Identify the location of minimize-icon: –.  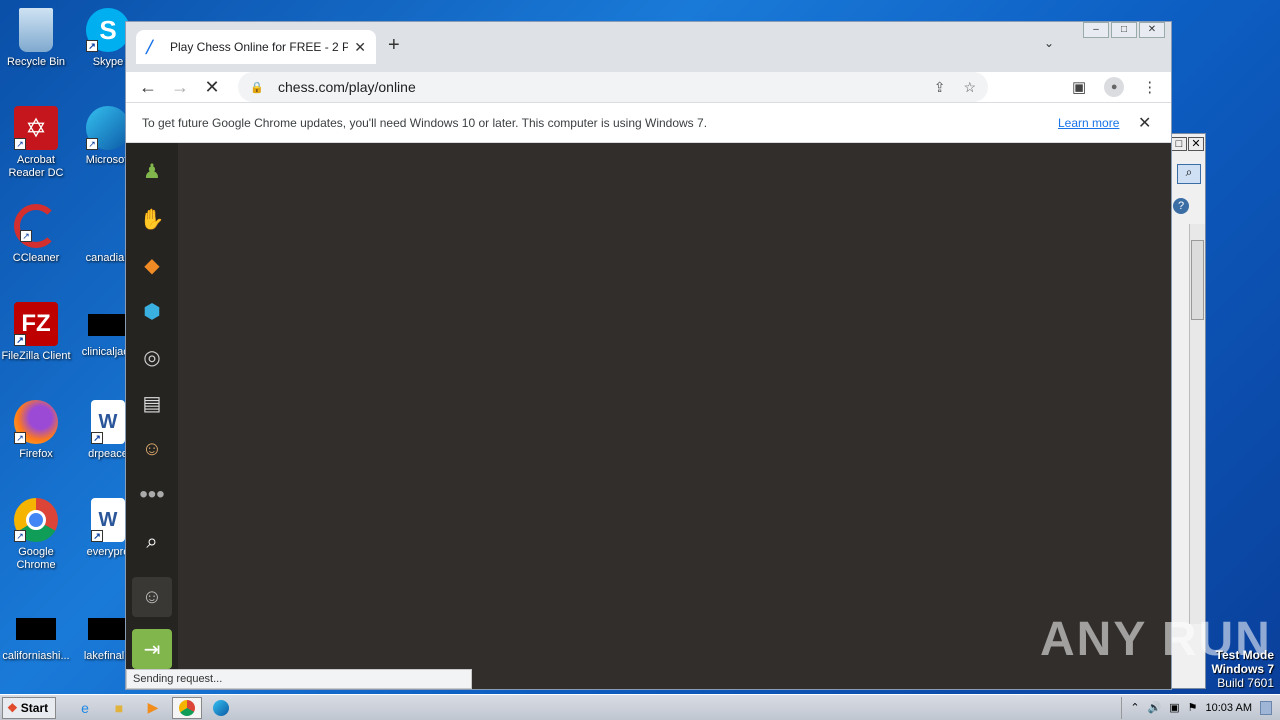
(1096, 30).